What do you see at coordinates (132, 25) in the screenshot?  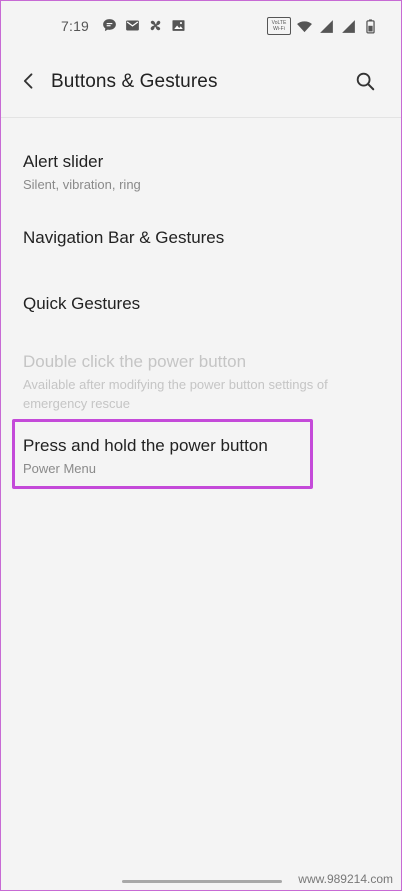 I see `mail-icon` at bounding box center [132, 25].